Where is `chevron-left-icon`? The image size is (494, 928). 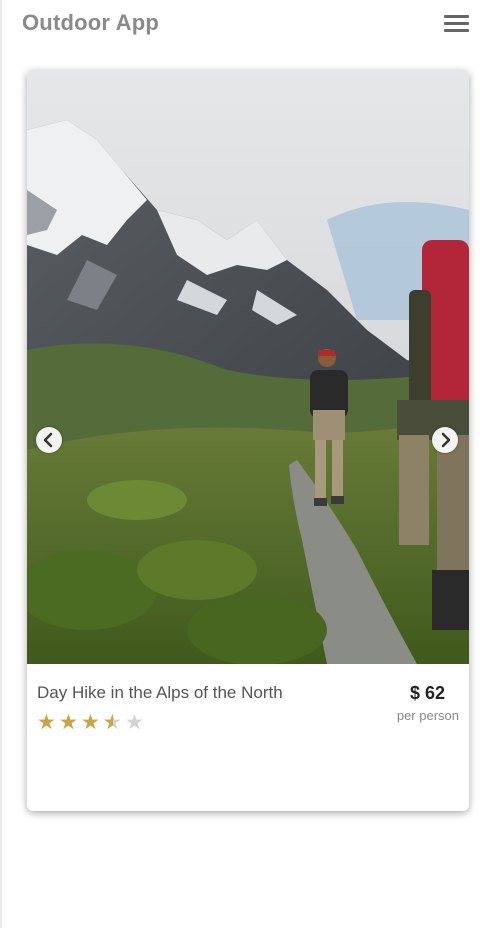 chevron-left-icon is located at coordinates (48, 440).